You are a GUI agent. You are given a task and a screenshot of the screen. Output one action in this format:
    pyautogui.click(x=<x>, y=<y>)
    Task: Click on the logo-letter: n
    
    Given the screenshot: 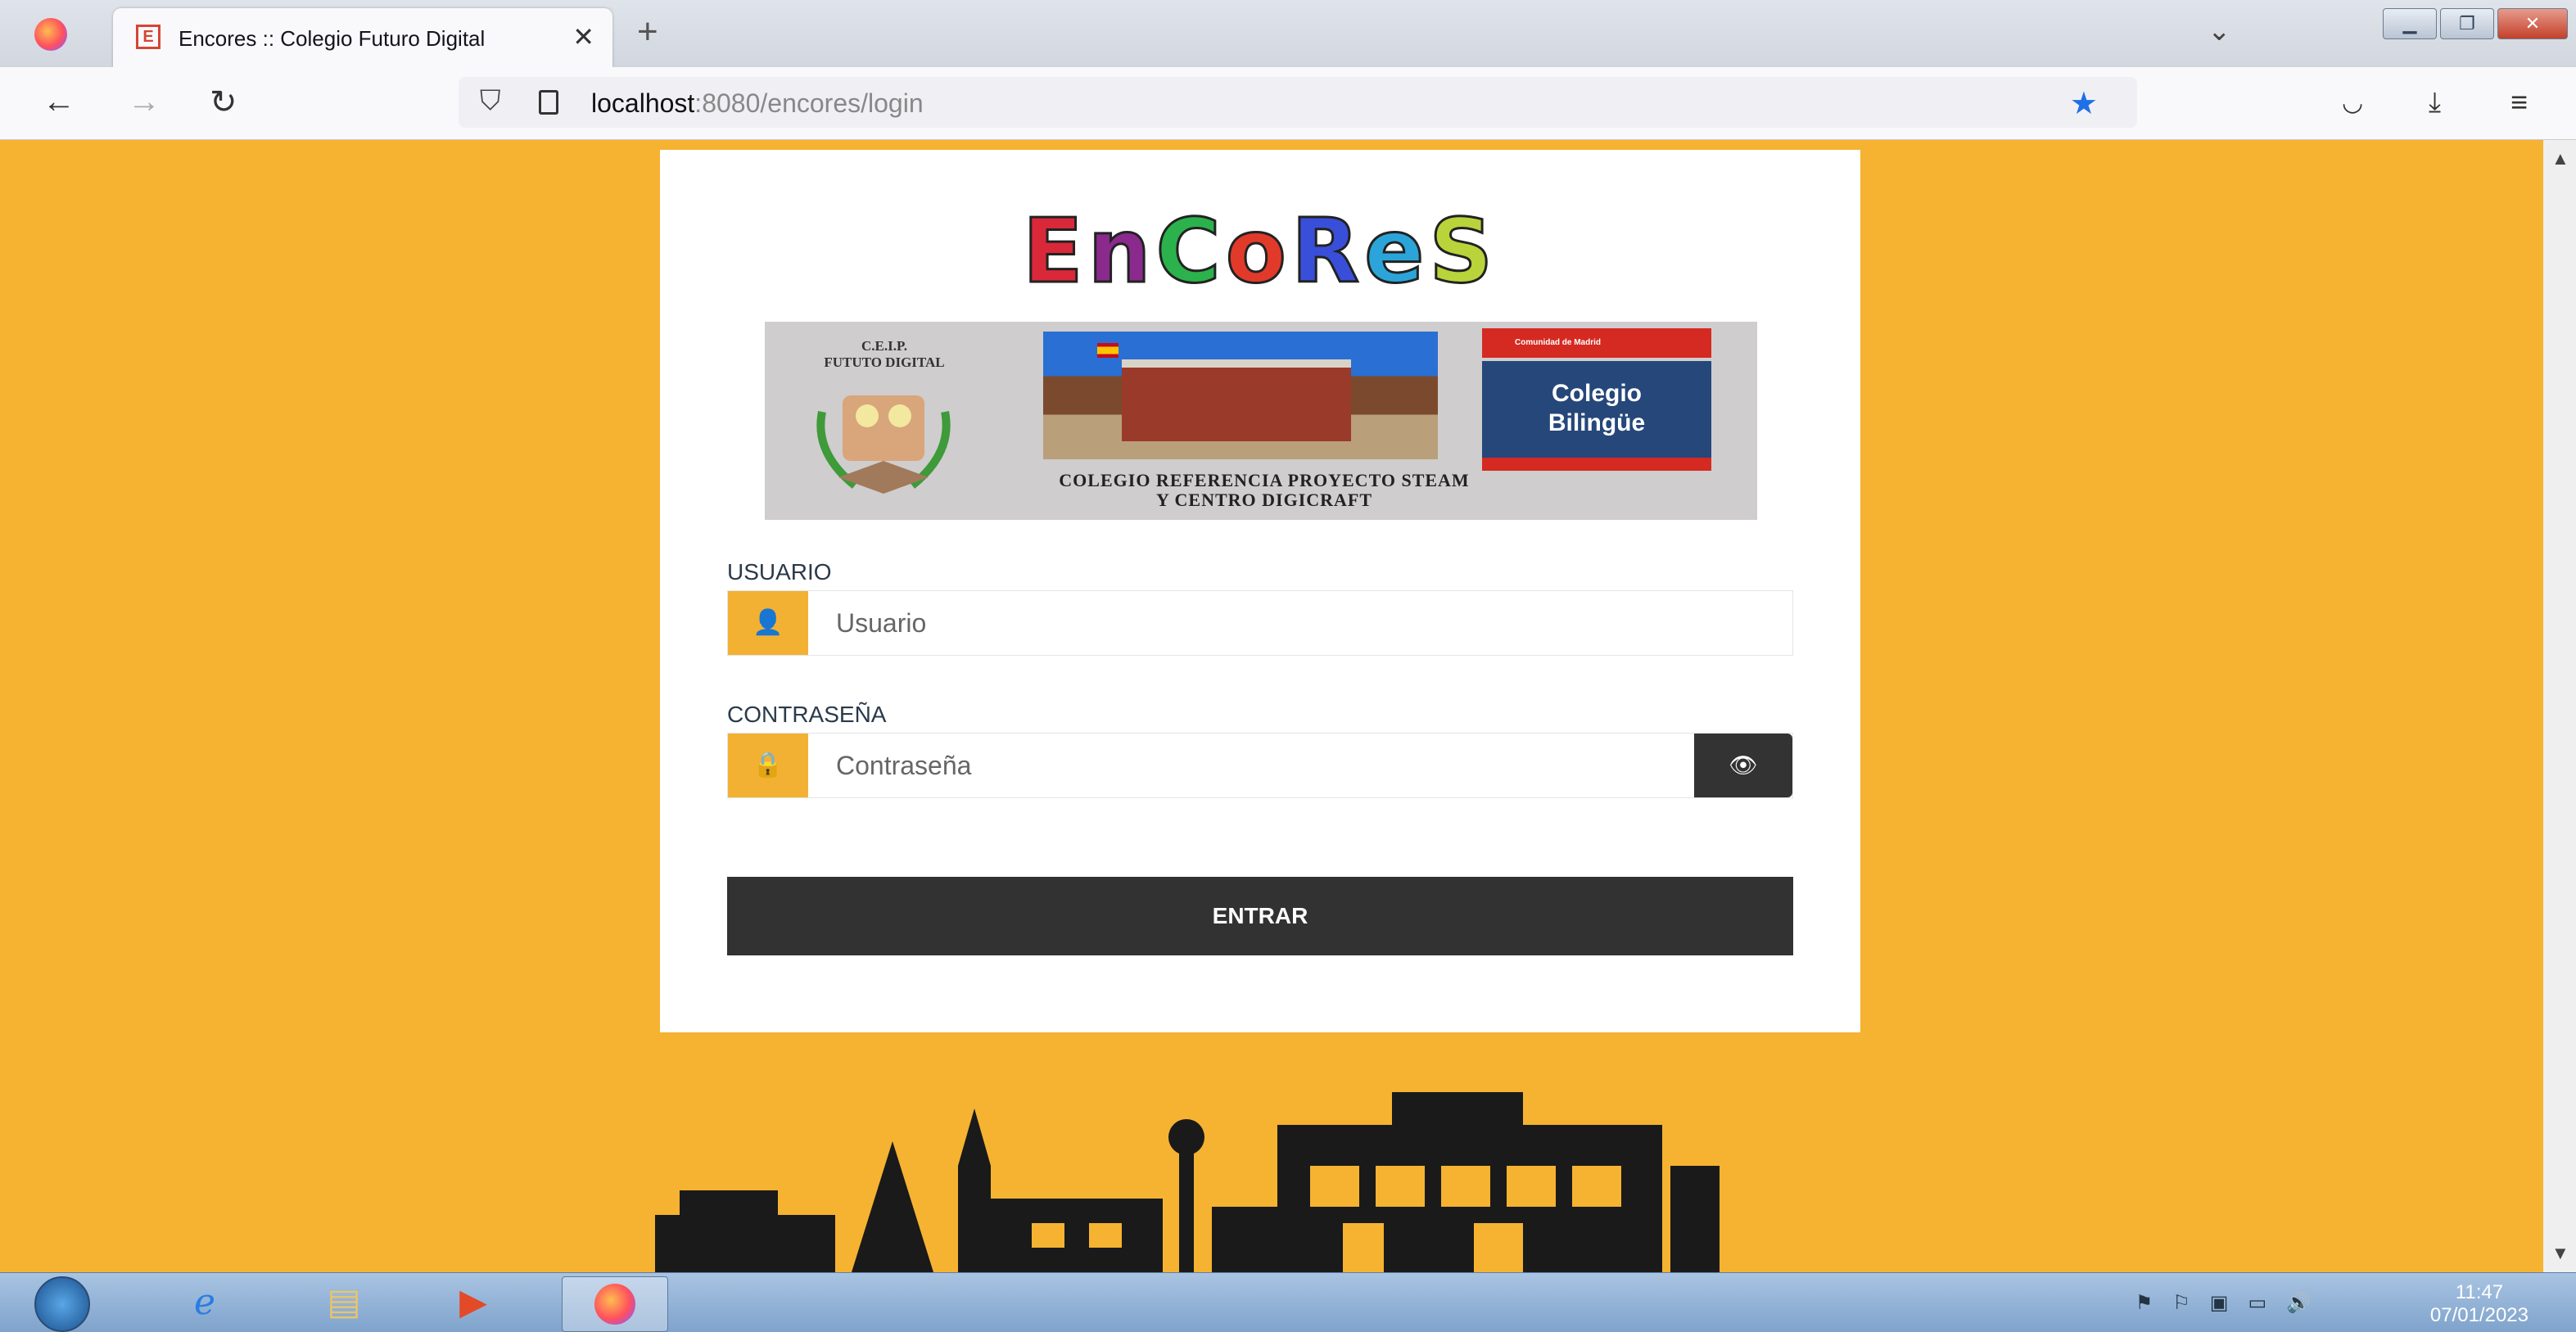 What is the action you would take?
    pyautogui.click(x=1121, y=252)
    